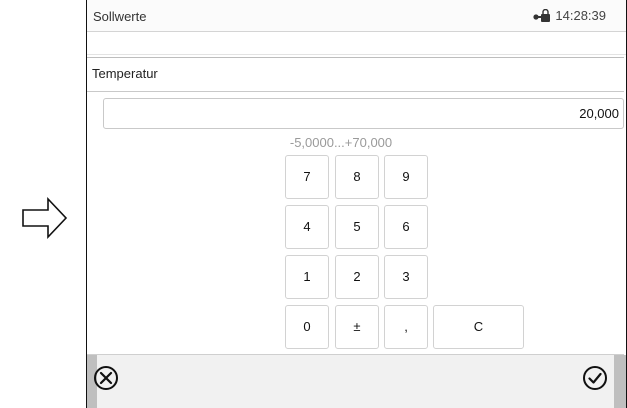 The width and height of the screenshot is (627, 408). Describe the element at coordinates (478, 327) in the screenshot. I see `key-clear: C` at that location.